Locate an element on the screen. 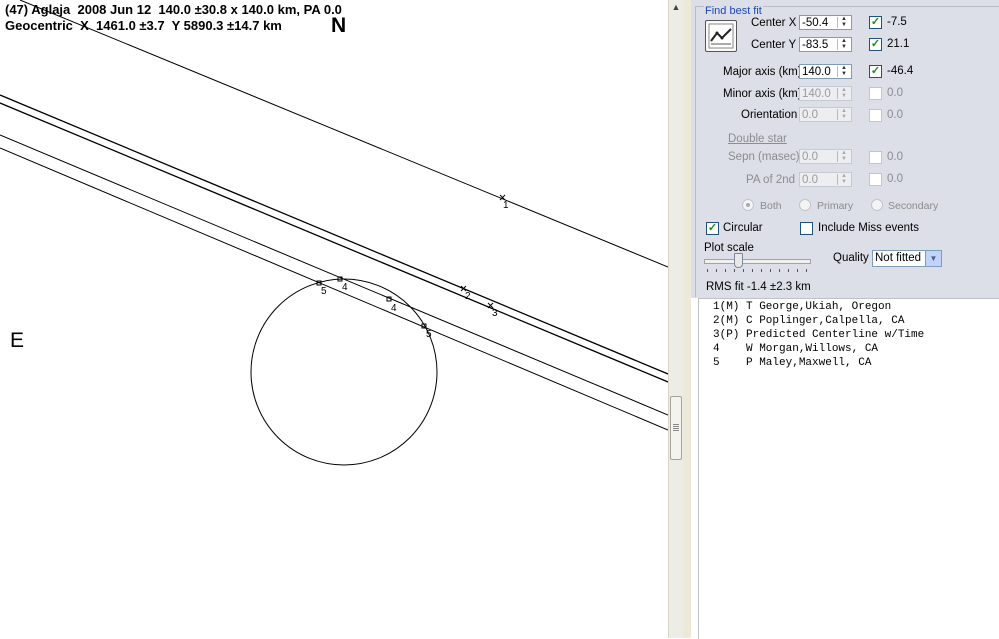 The width and height of the screenshot is (999, 639). scrollbar-thumb is located at coordinates (676, 428).